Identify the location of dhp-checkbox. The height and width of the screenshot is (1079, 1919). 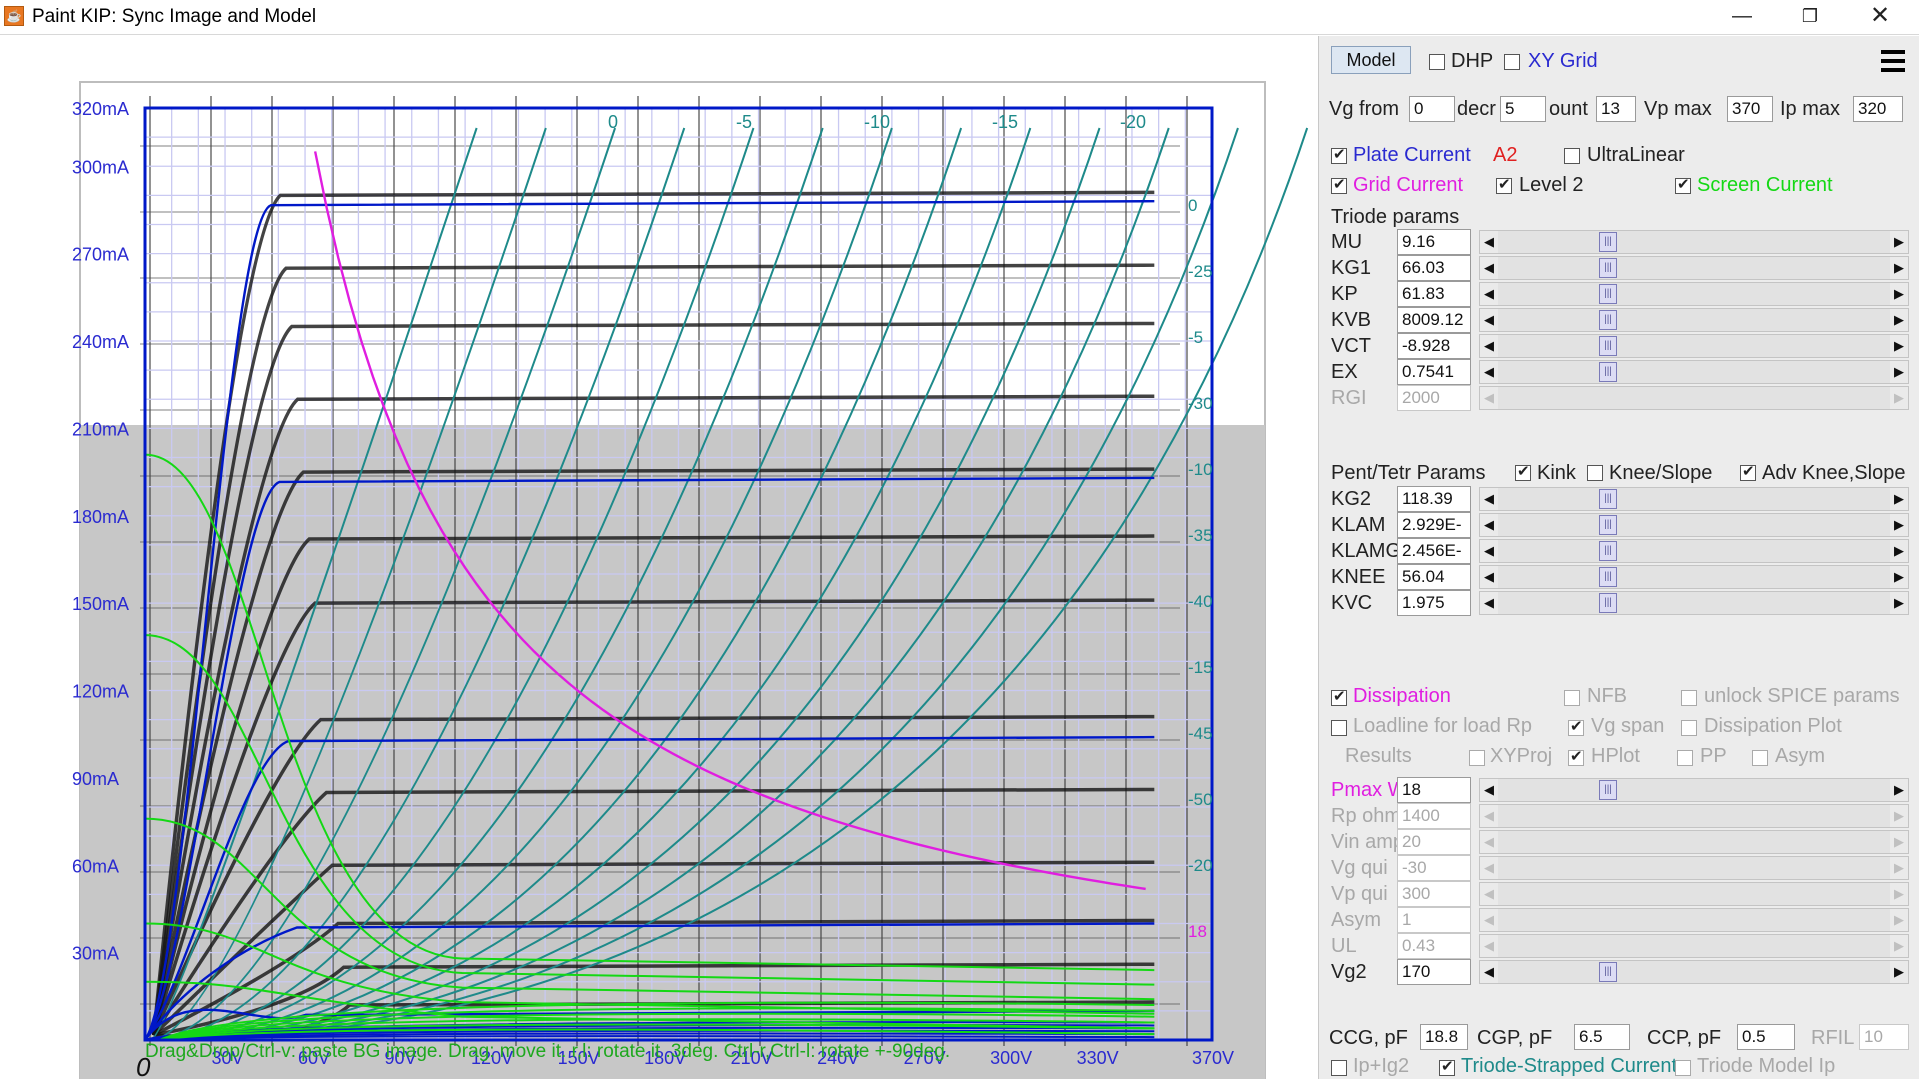
(1437, 62).